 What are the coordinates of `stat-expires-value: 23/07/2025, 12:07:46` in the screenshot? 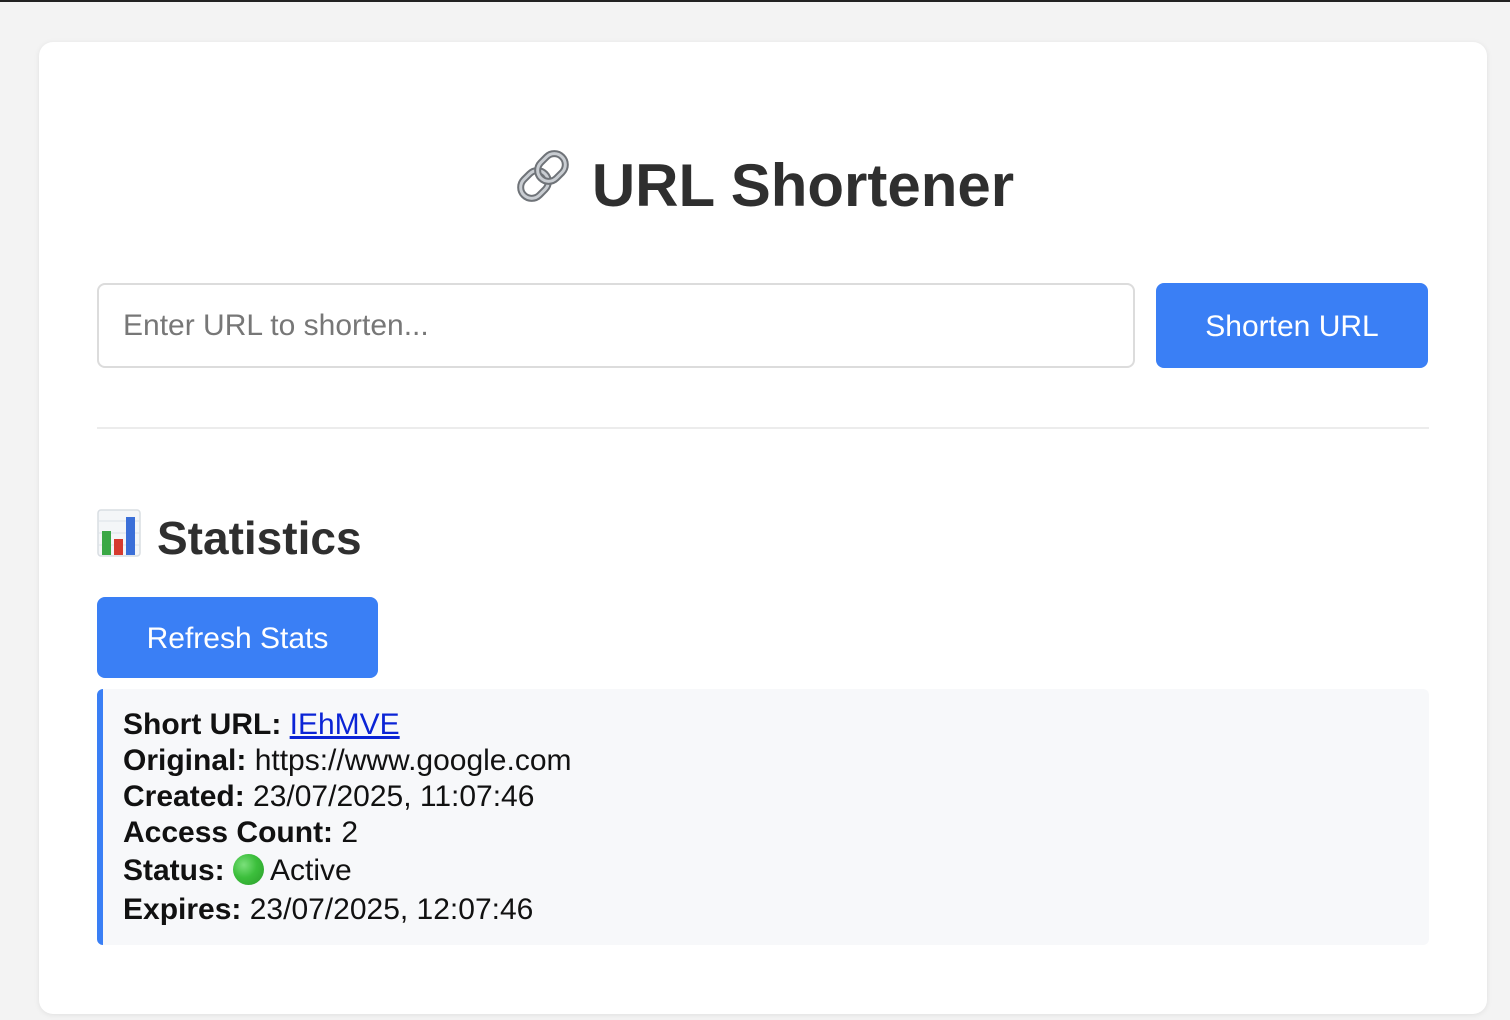 It's located at (391, 909).